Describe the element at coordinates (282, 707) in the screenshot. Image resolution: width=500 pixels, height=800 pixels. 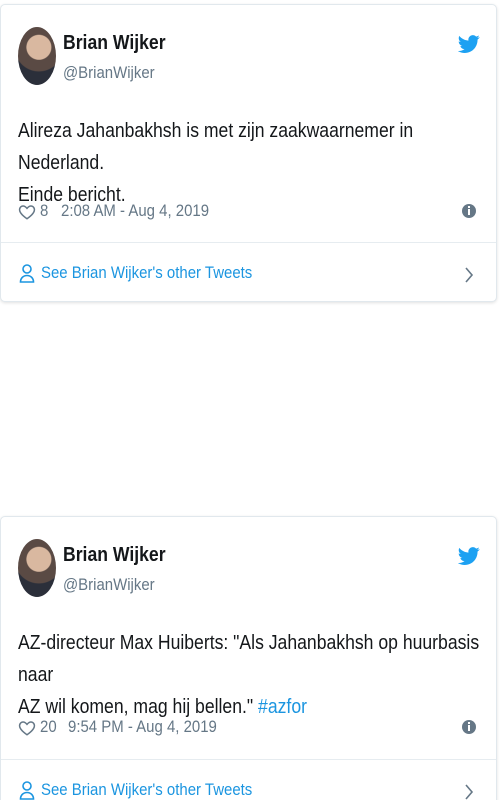
I see `hashtag-link: #azfor` at that location.